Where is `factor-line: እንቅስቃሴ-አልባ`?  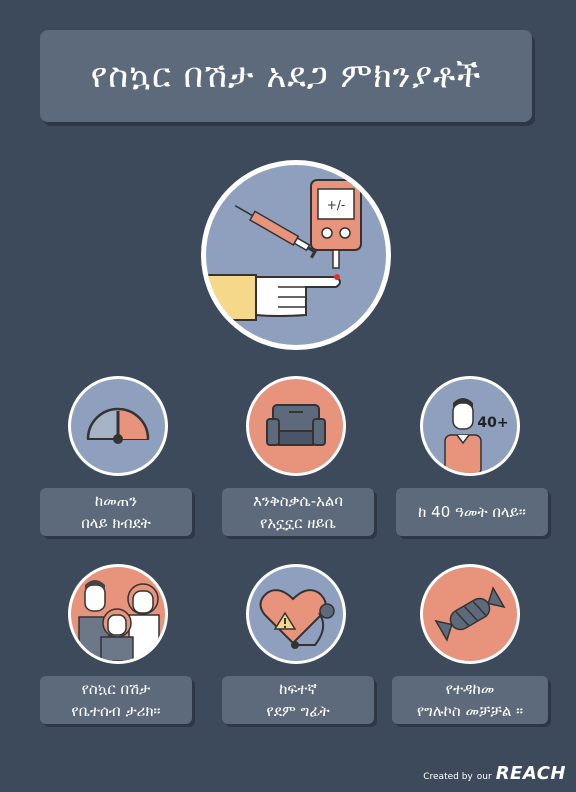
factor-line: እንቅስቃሴ-አልባ is located at coordinates (298, 501).